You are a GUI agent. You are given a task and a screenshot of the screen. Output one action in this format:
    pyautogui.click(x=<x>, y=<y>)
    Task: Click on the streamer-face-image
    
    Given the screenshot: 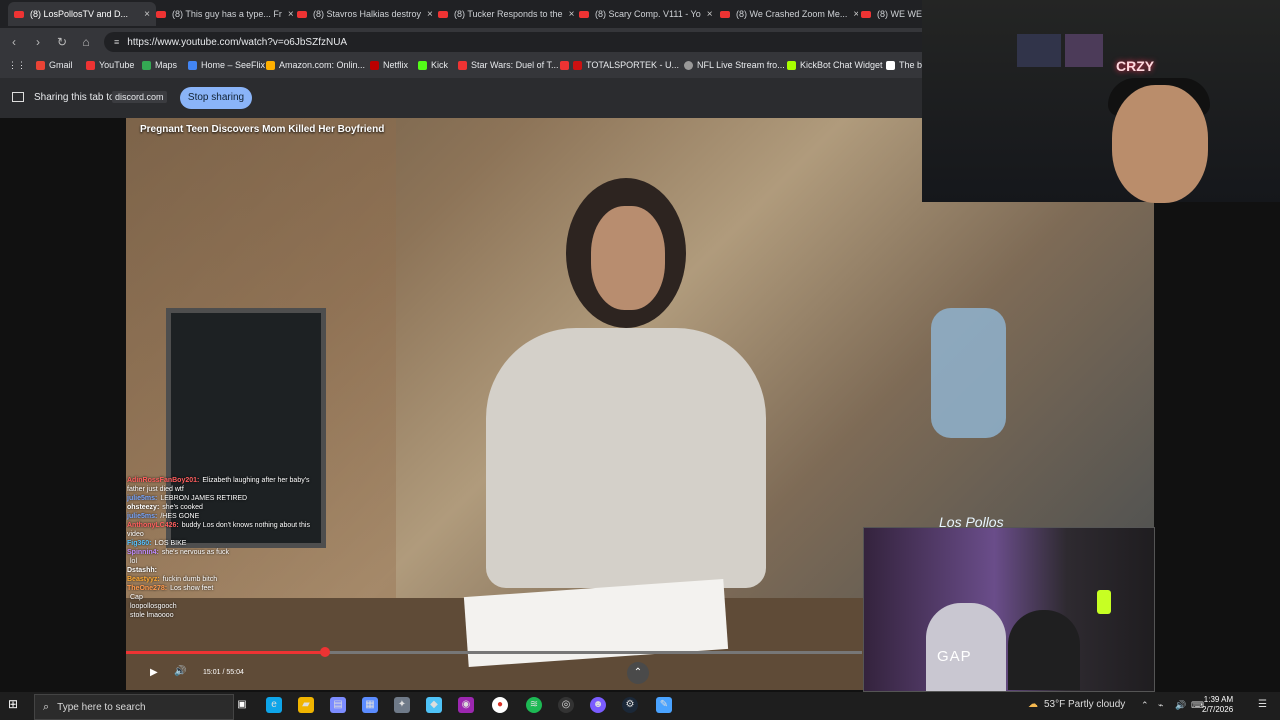 What is the action you would take?
    pyautogui.click(x=1160, y=144)
    